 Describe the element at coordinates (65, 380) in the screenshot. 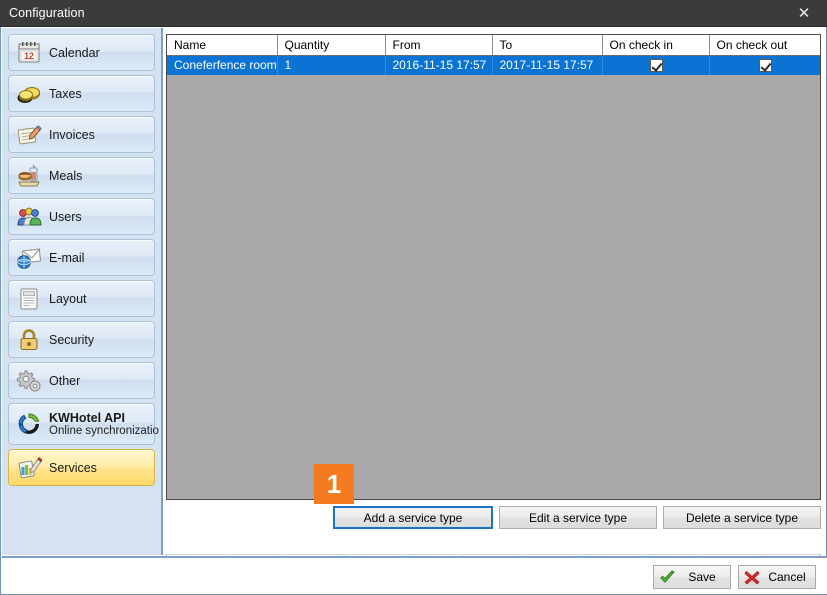

I see `sidebar-item-label: Other` at that location.